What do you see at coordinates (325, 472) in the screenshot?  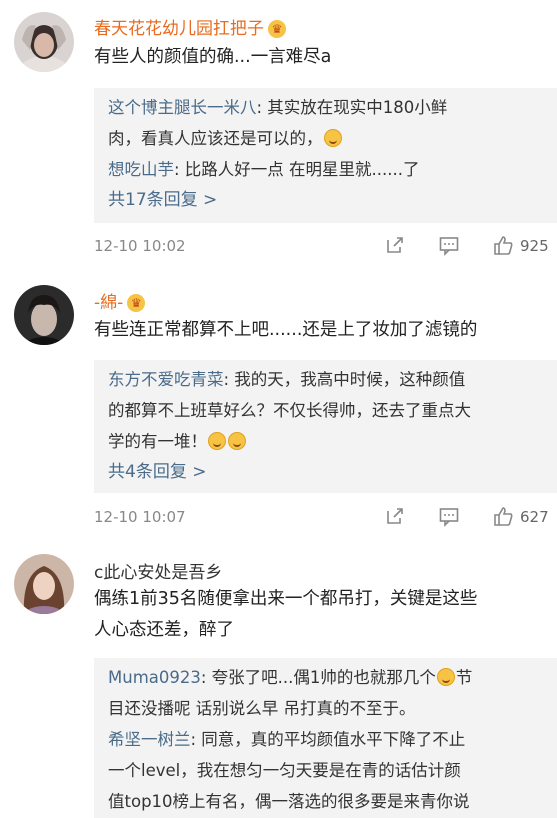 I see `more-replies-link: 共4条回复 >` at bounding box center [325, 472].